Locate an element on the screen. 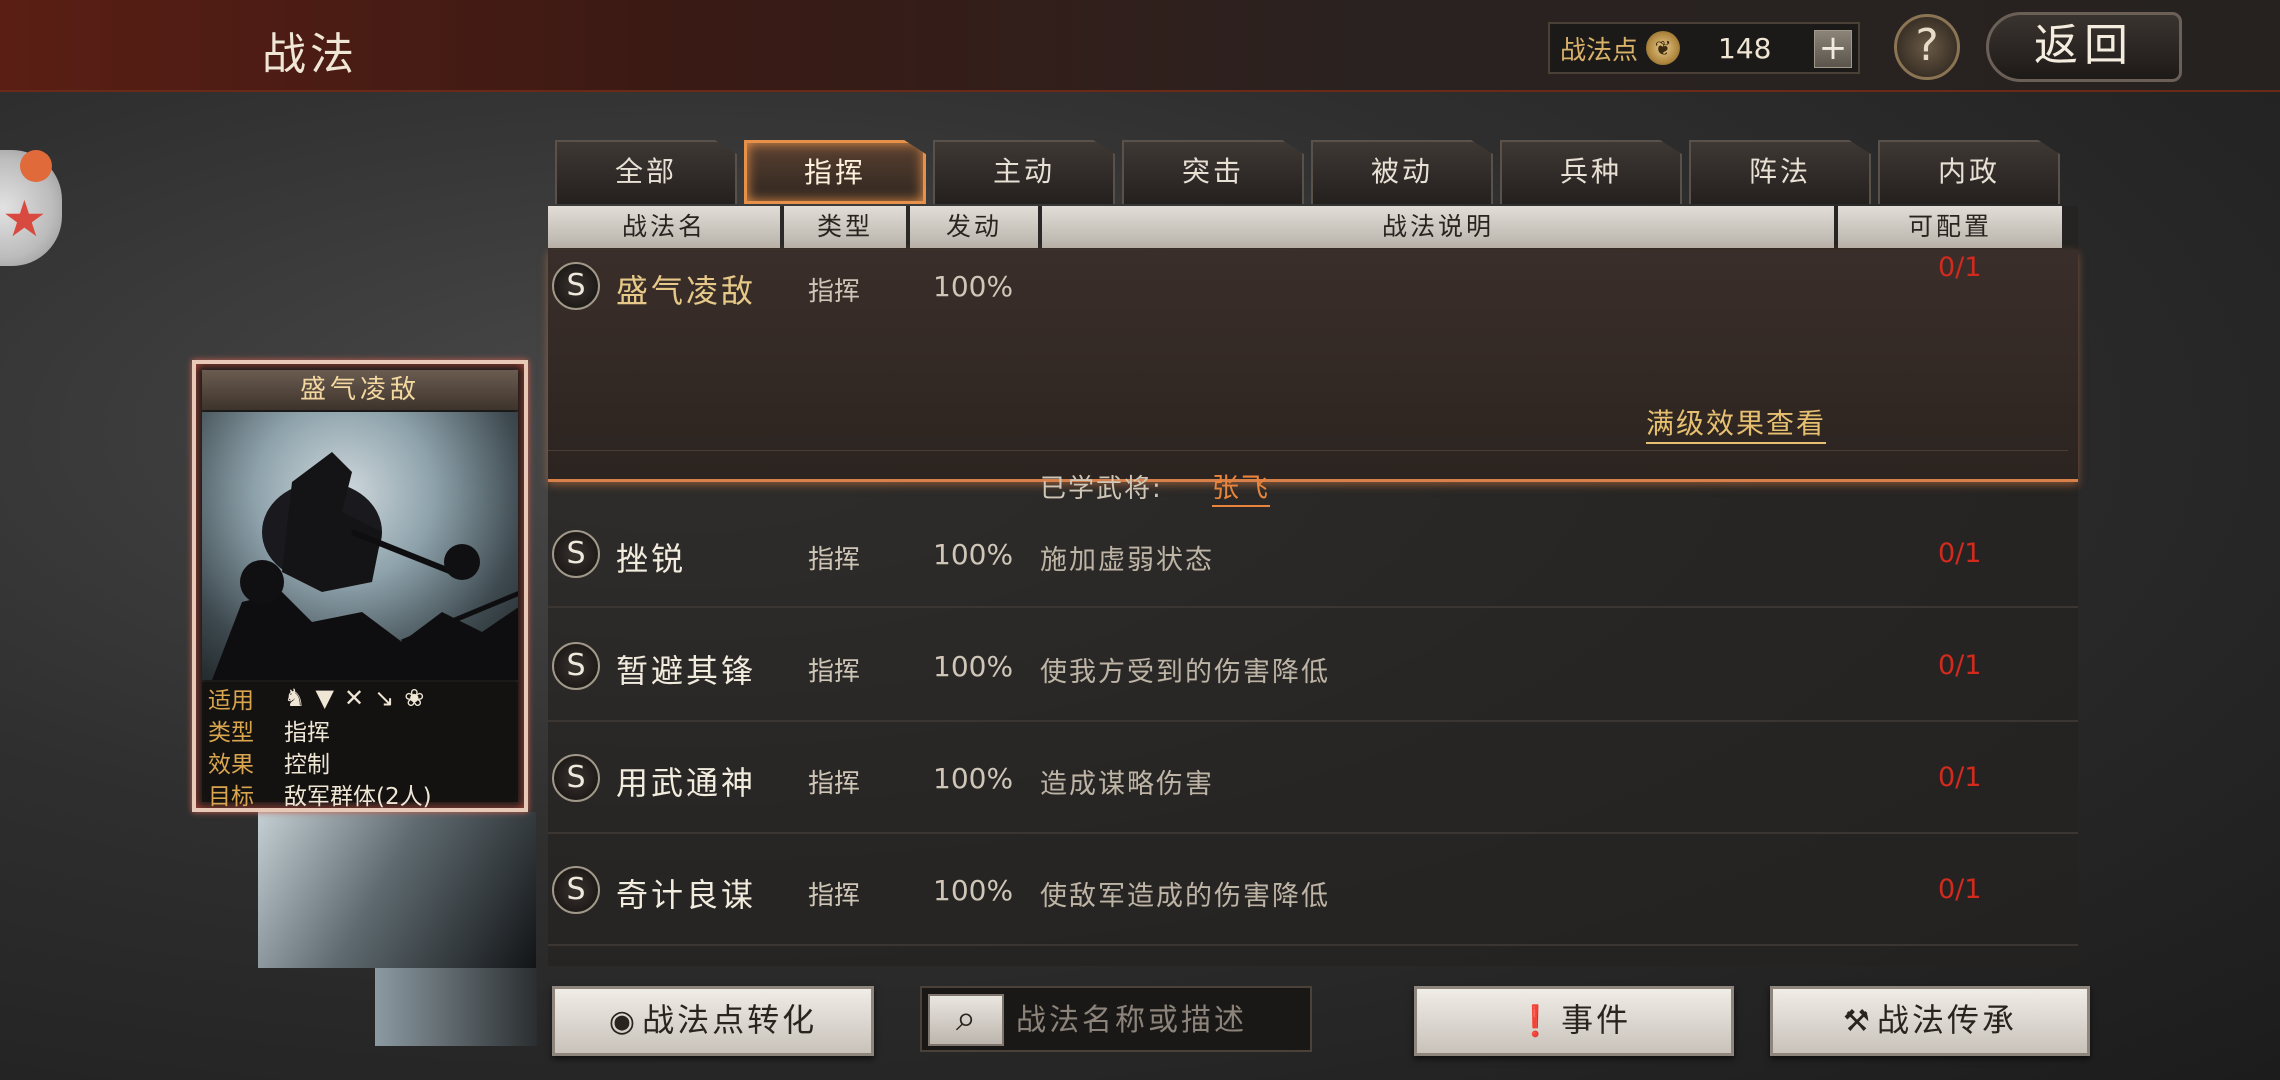 Image resolution: width=2280 pixels, height=1080 pixels. row-divider is located at coordinates (1308, 450).